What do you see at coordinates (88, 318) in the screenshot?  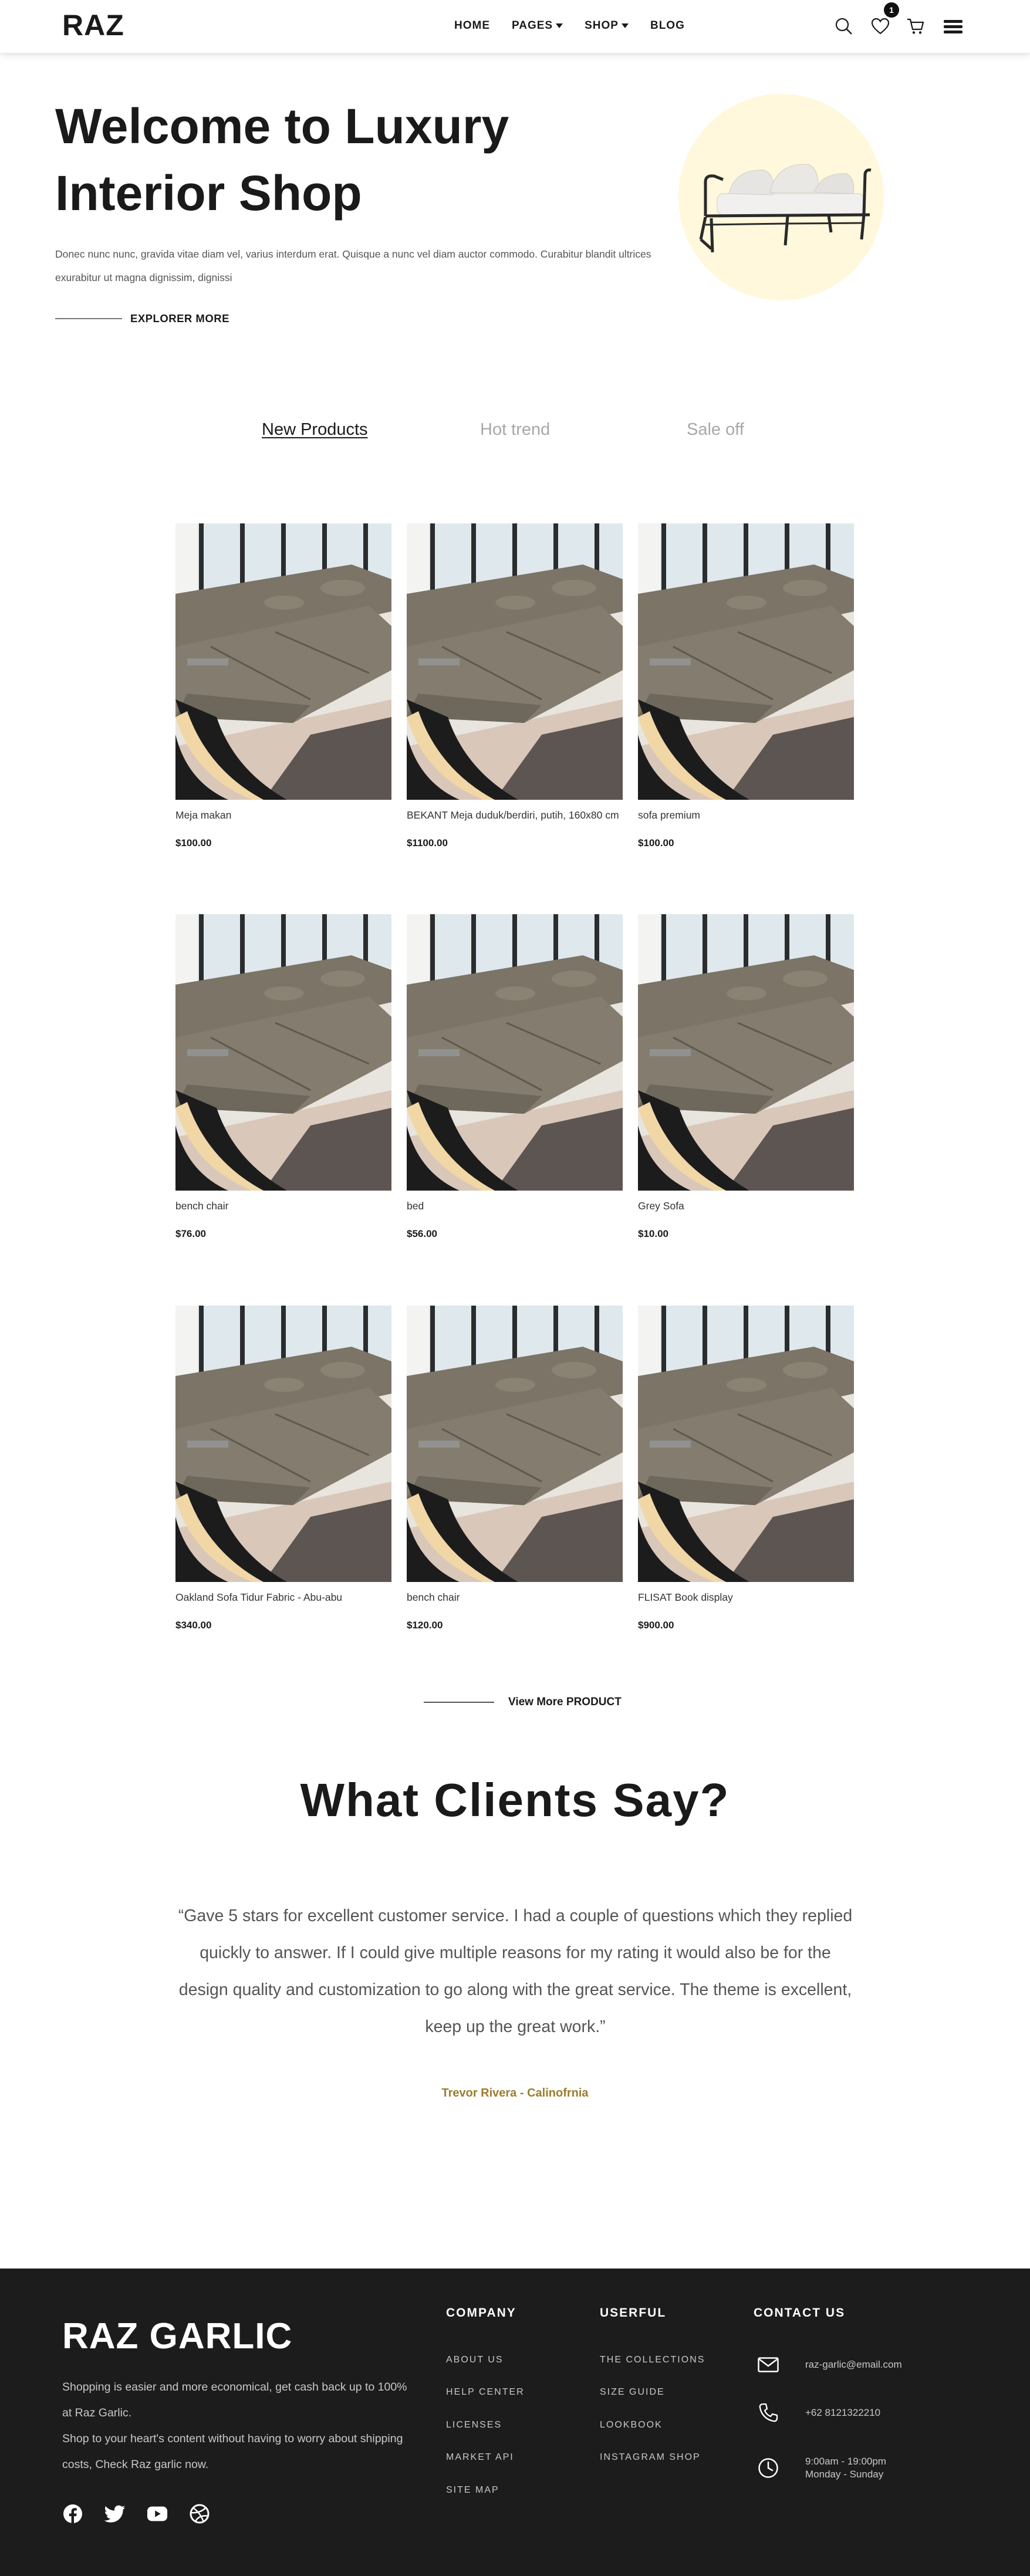 I see `explore-divider` at bounding box center [88, 318].